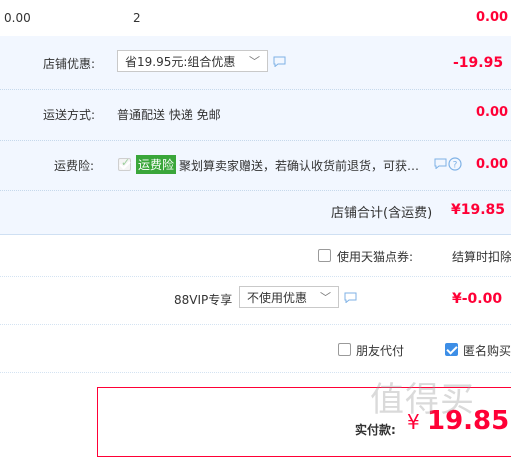 The height and width of the screenshot is (457, 511). Describe the element at coordinates (451, 349) in the screenshot. I see `anonymous-checkbox` at that location.